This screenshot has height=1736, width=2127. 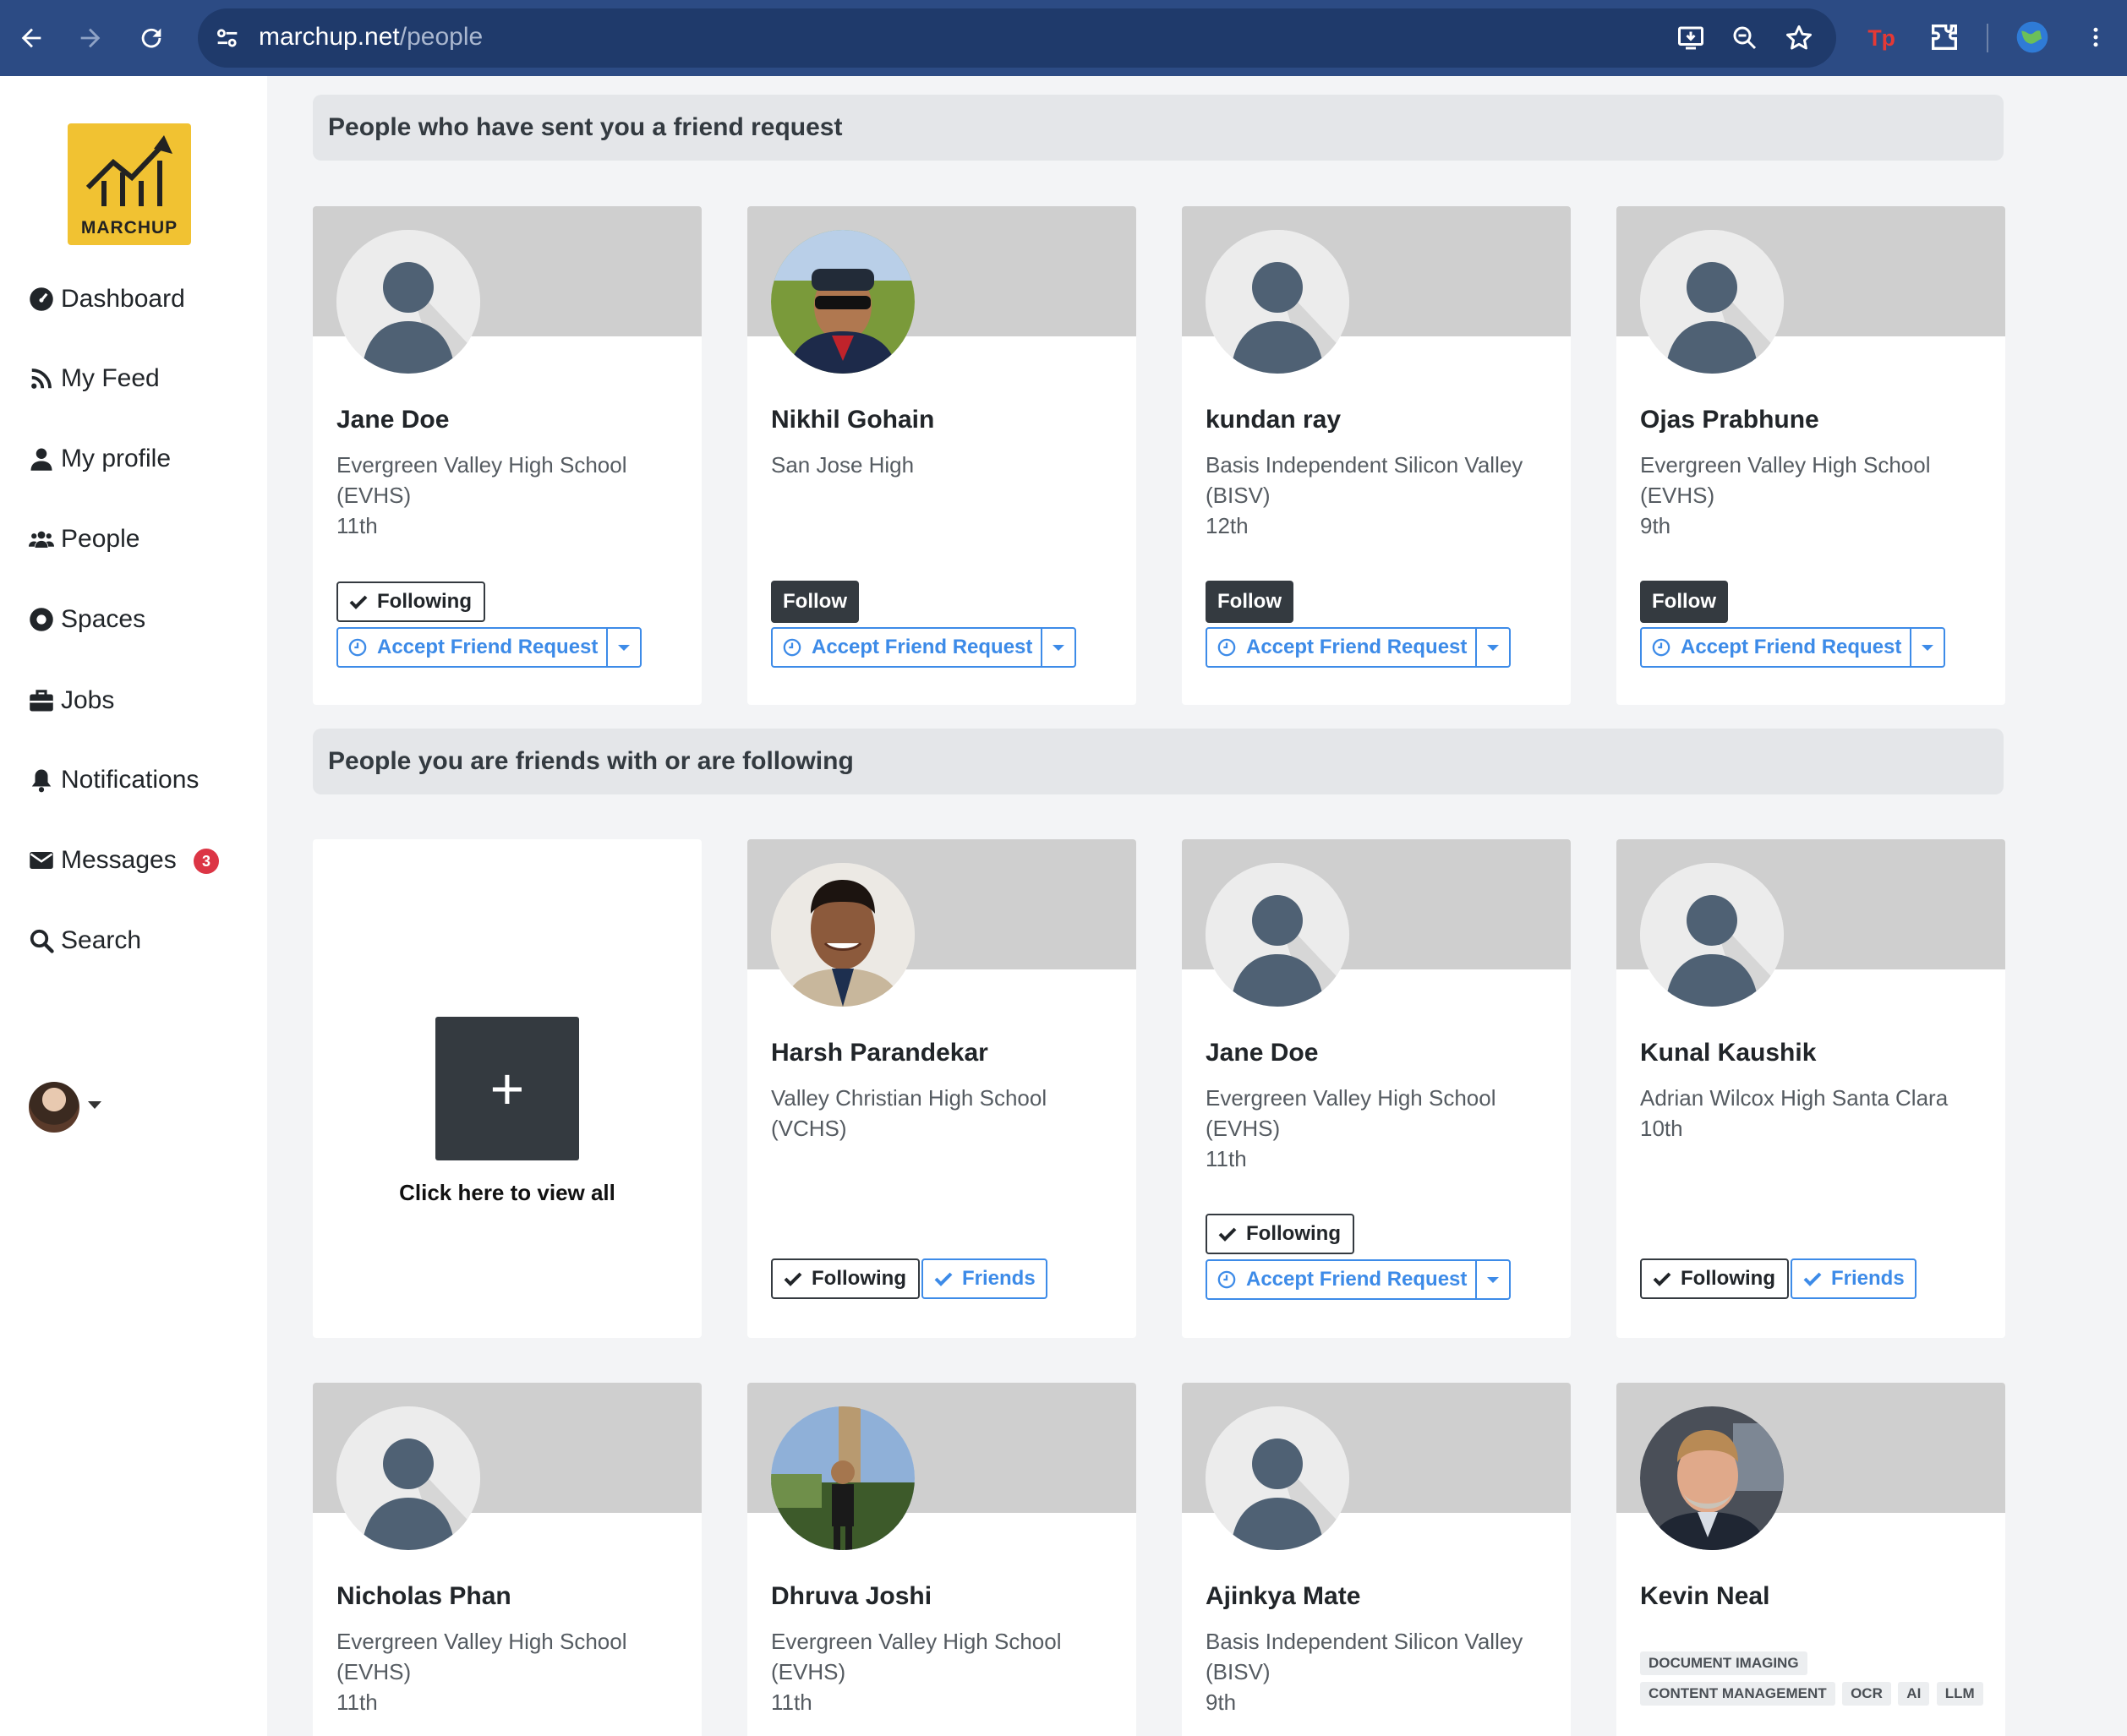 I want to click on skill-tag: OCR, so click(x=1866, y=1694).